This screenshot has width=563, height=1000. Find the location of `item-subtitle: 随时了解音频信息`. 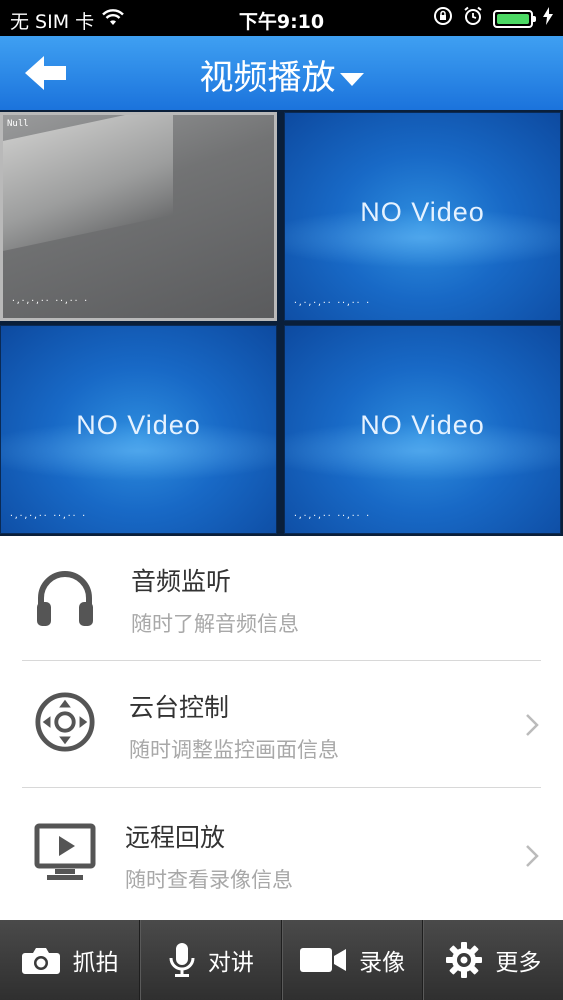

item-subtitle: 随时了解音频信息 is located at coordinates (215, 624).